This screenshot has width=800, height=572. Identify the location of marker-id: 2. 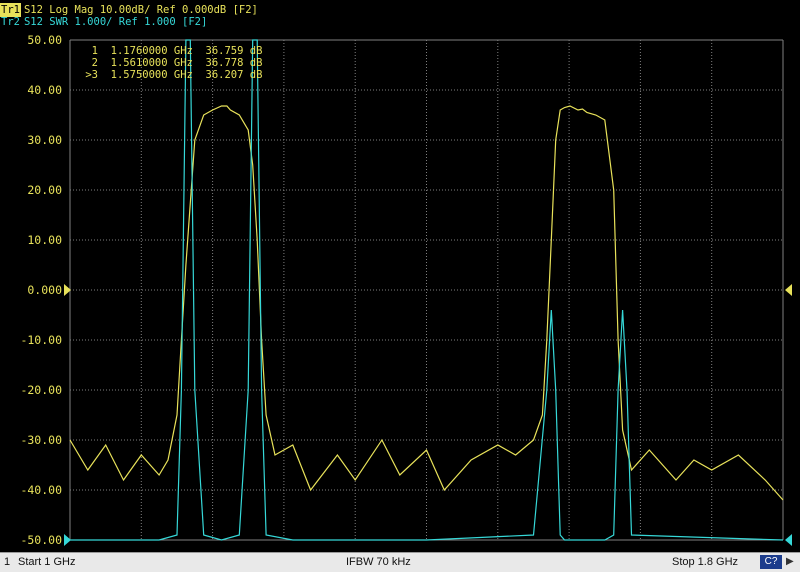
(94, 63).